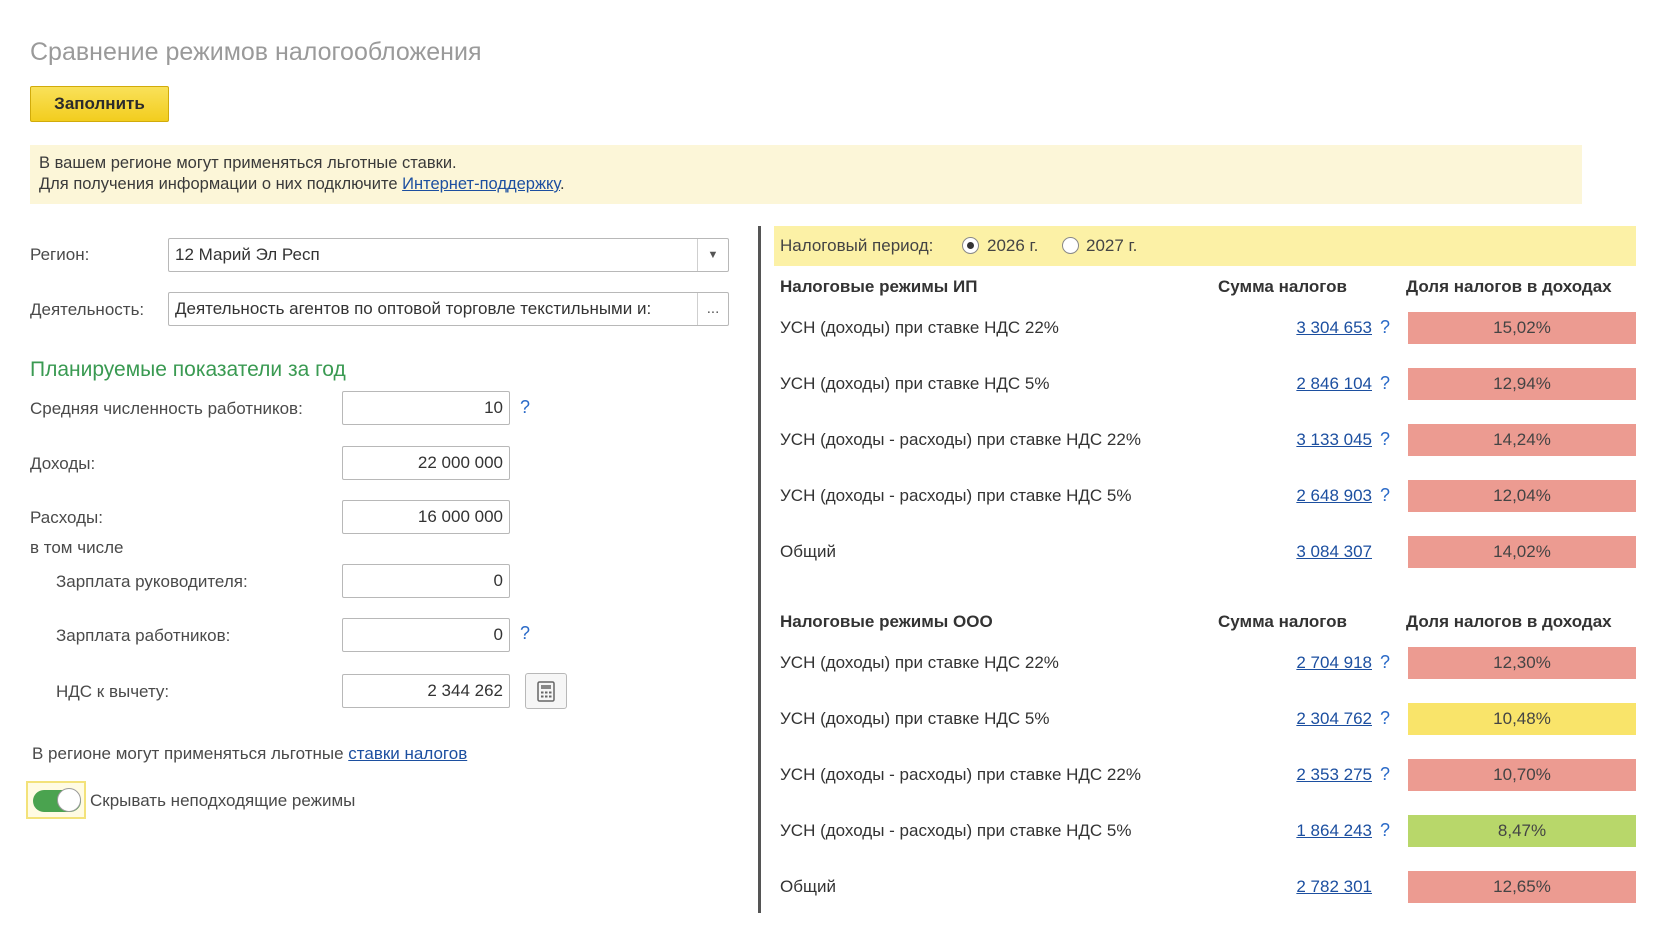 This screenshot has height=949, width=1680. Describe the element at coordinates (562, 184) in the screenshot. I see `notice-line-2-suffix: .` at that location.